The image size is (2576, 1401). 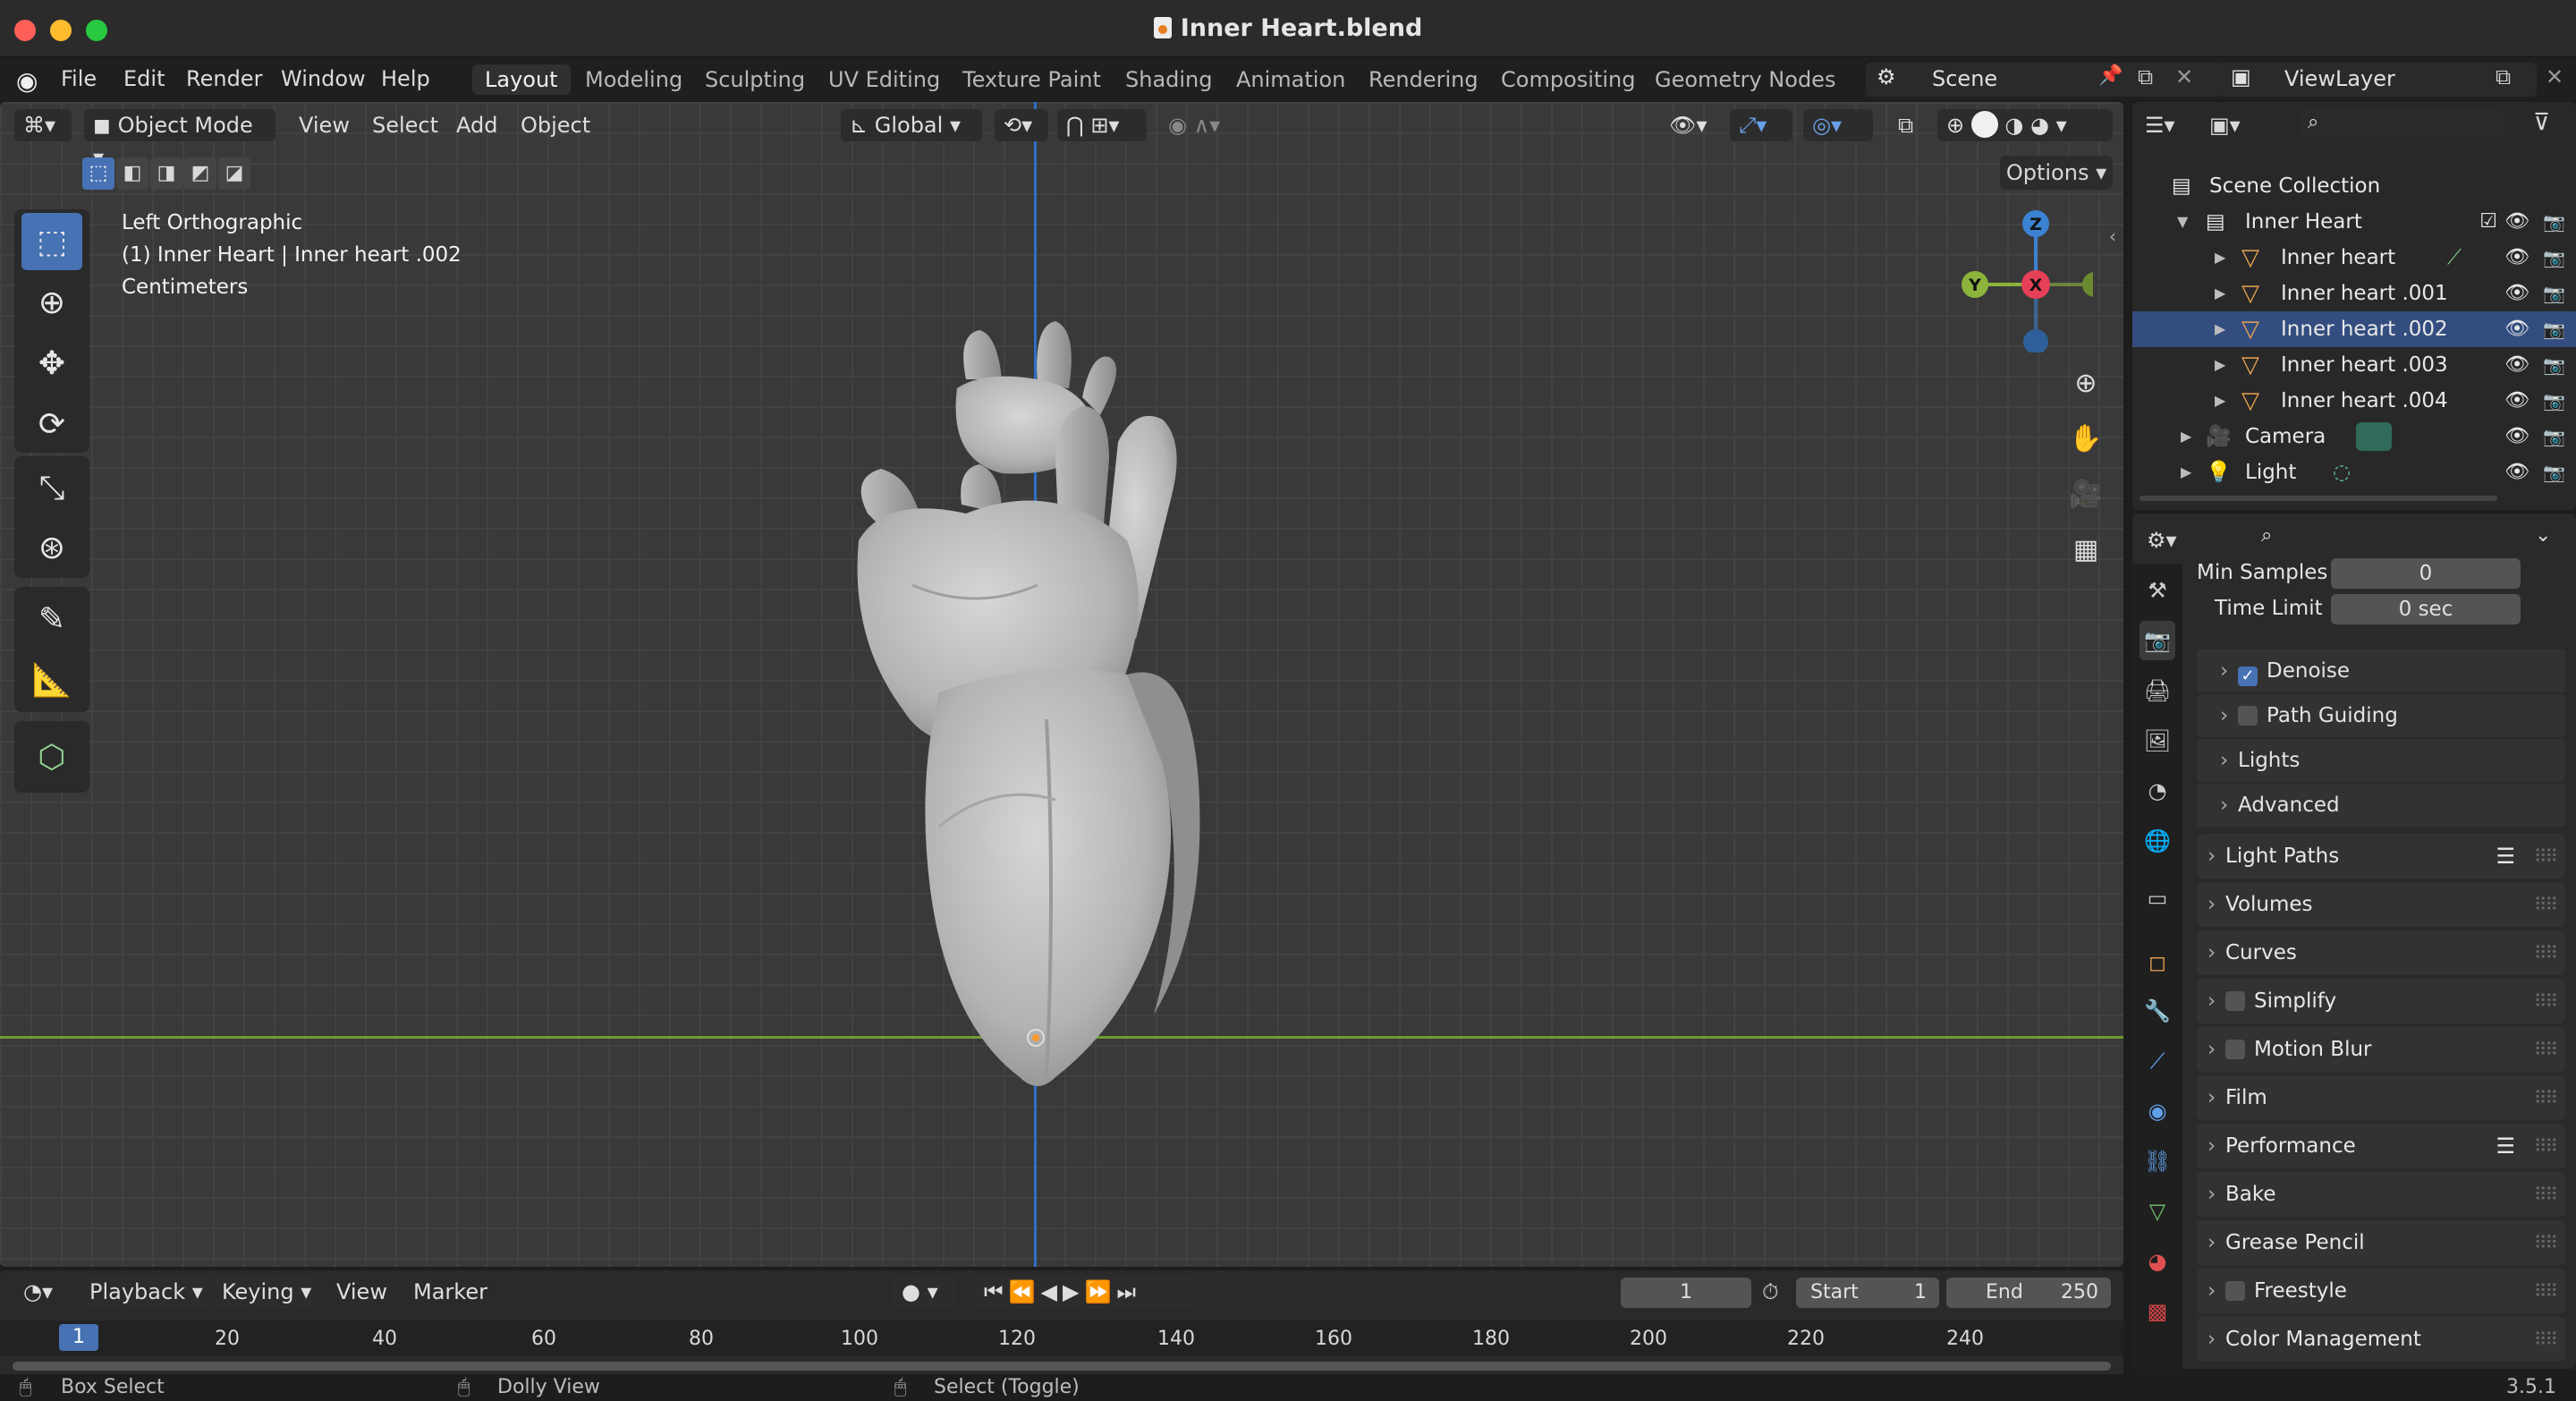 I want to click on select-new-icon: ⬚, so click(x=98, y=173).